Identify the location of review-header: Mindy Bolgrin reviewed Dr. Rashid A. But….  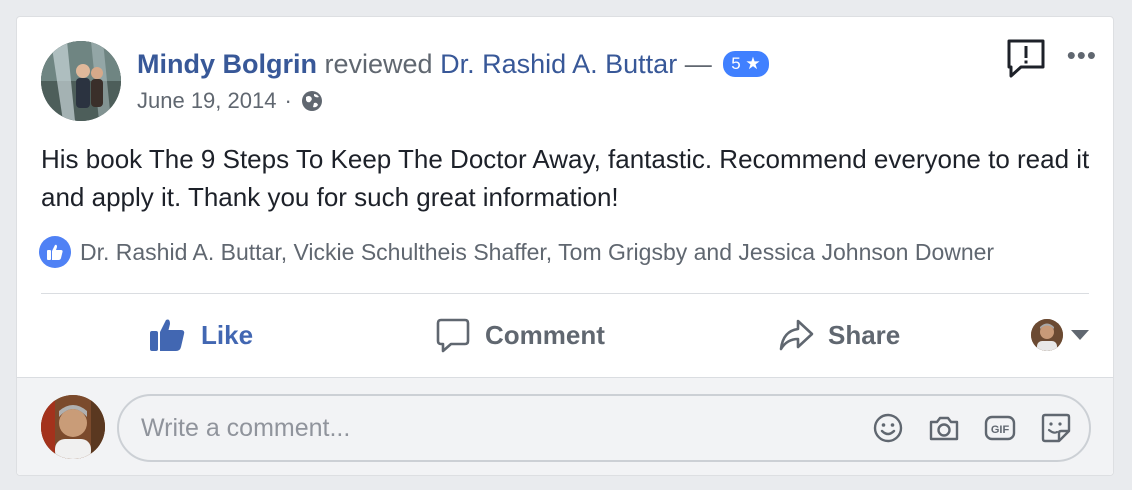
(453, 64).